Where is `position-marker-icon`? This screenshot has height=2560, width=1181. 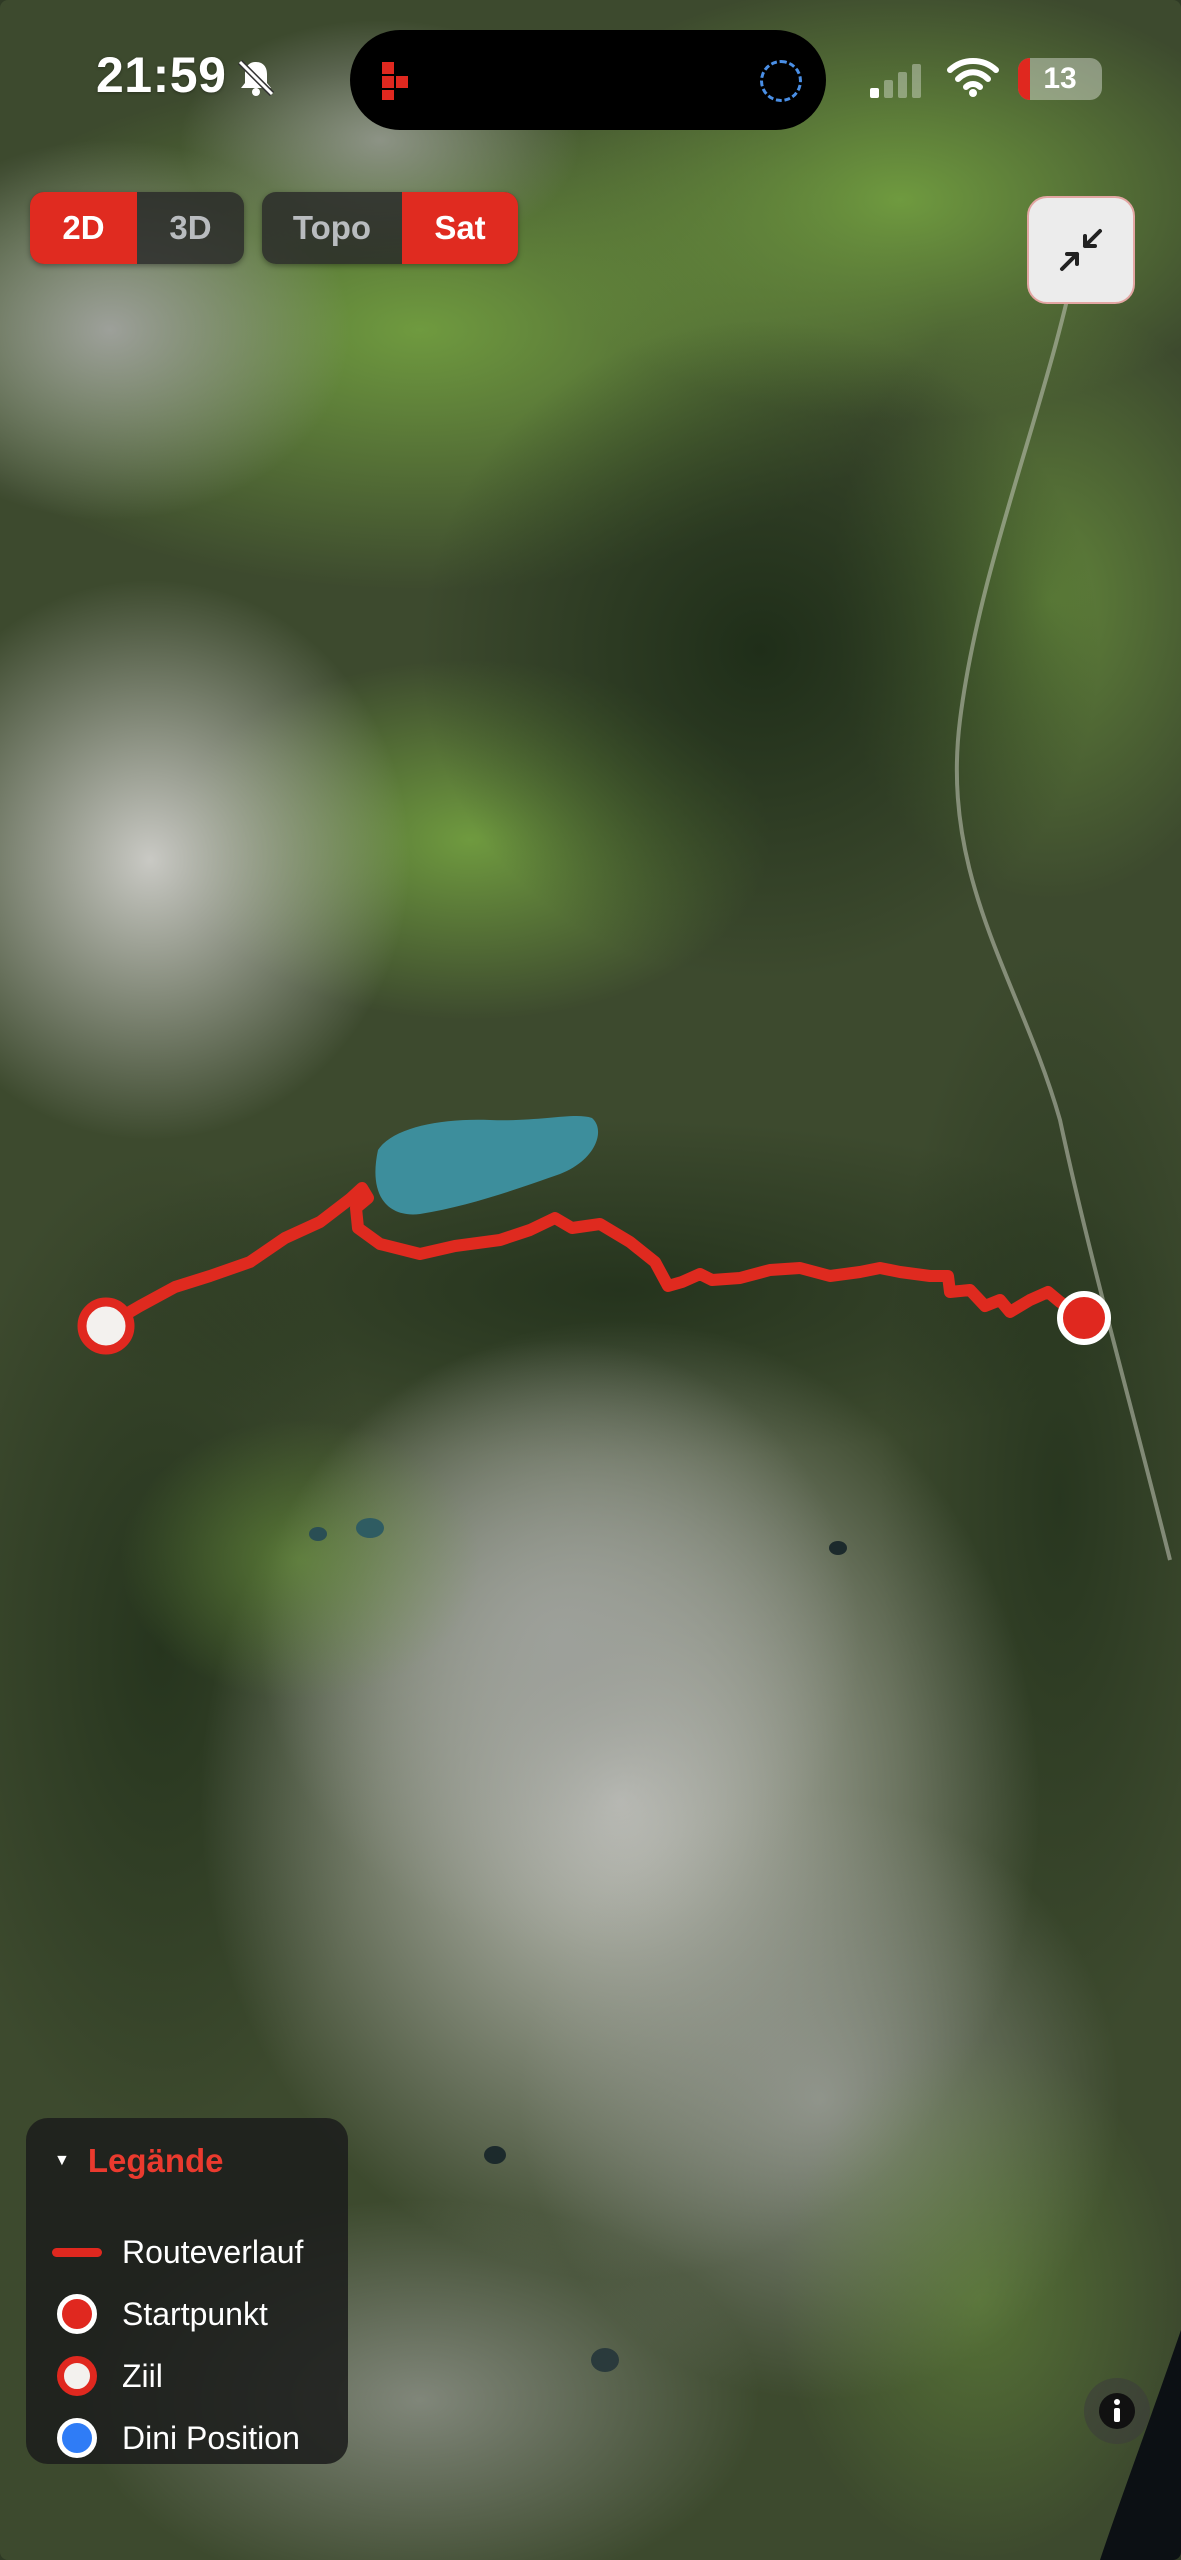
position-marker-icon is located at coordinates (74, 2438).